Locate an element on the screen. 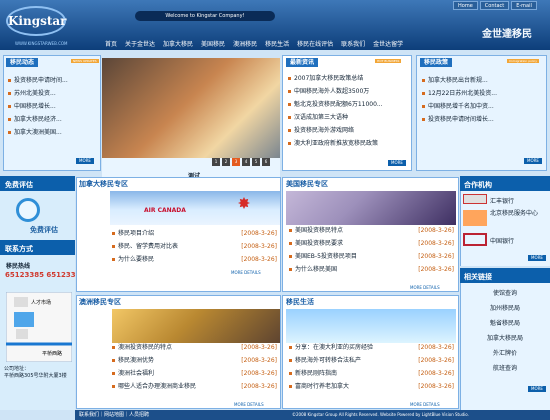 The width and height of the screenshot is (550, 420). hot-item-6: 澳大利亚政府新推放宽移民政策 is located at coordinates (347, 143).